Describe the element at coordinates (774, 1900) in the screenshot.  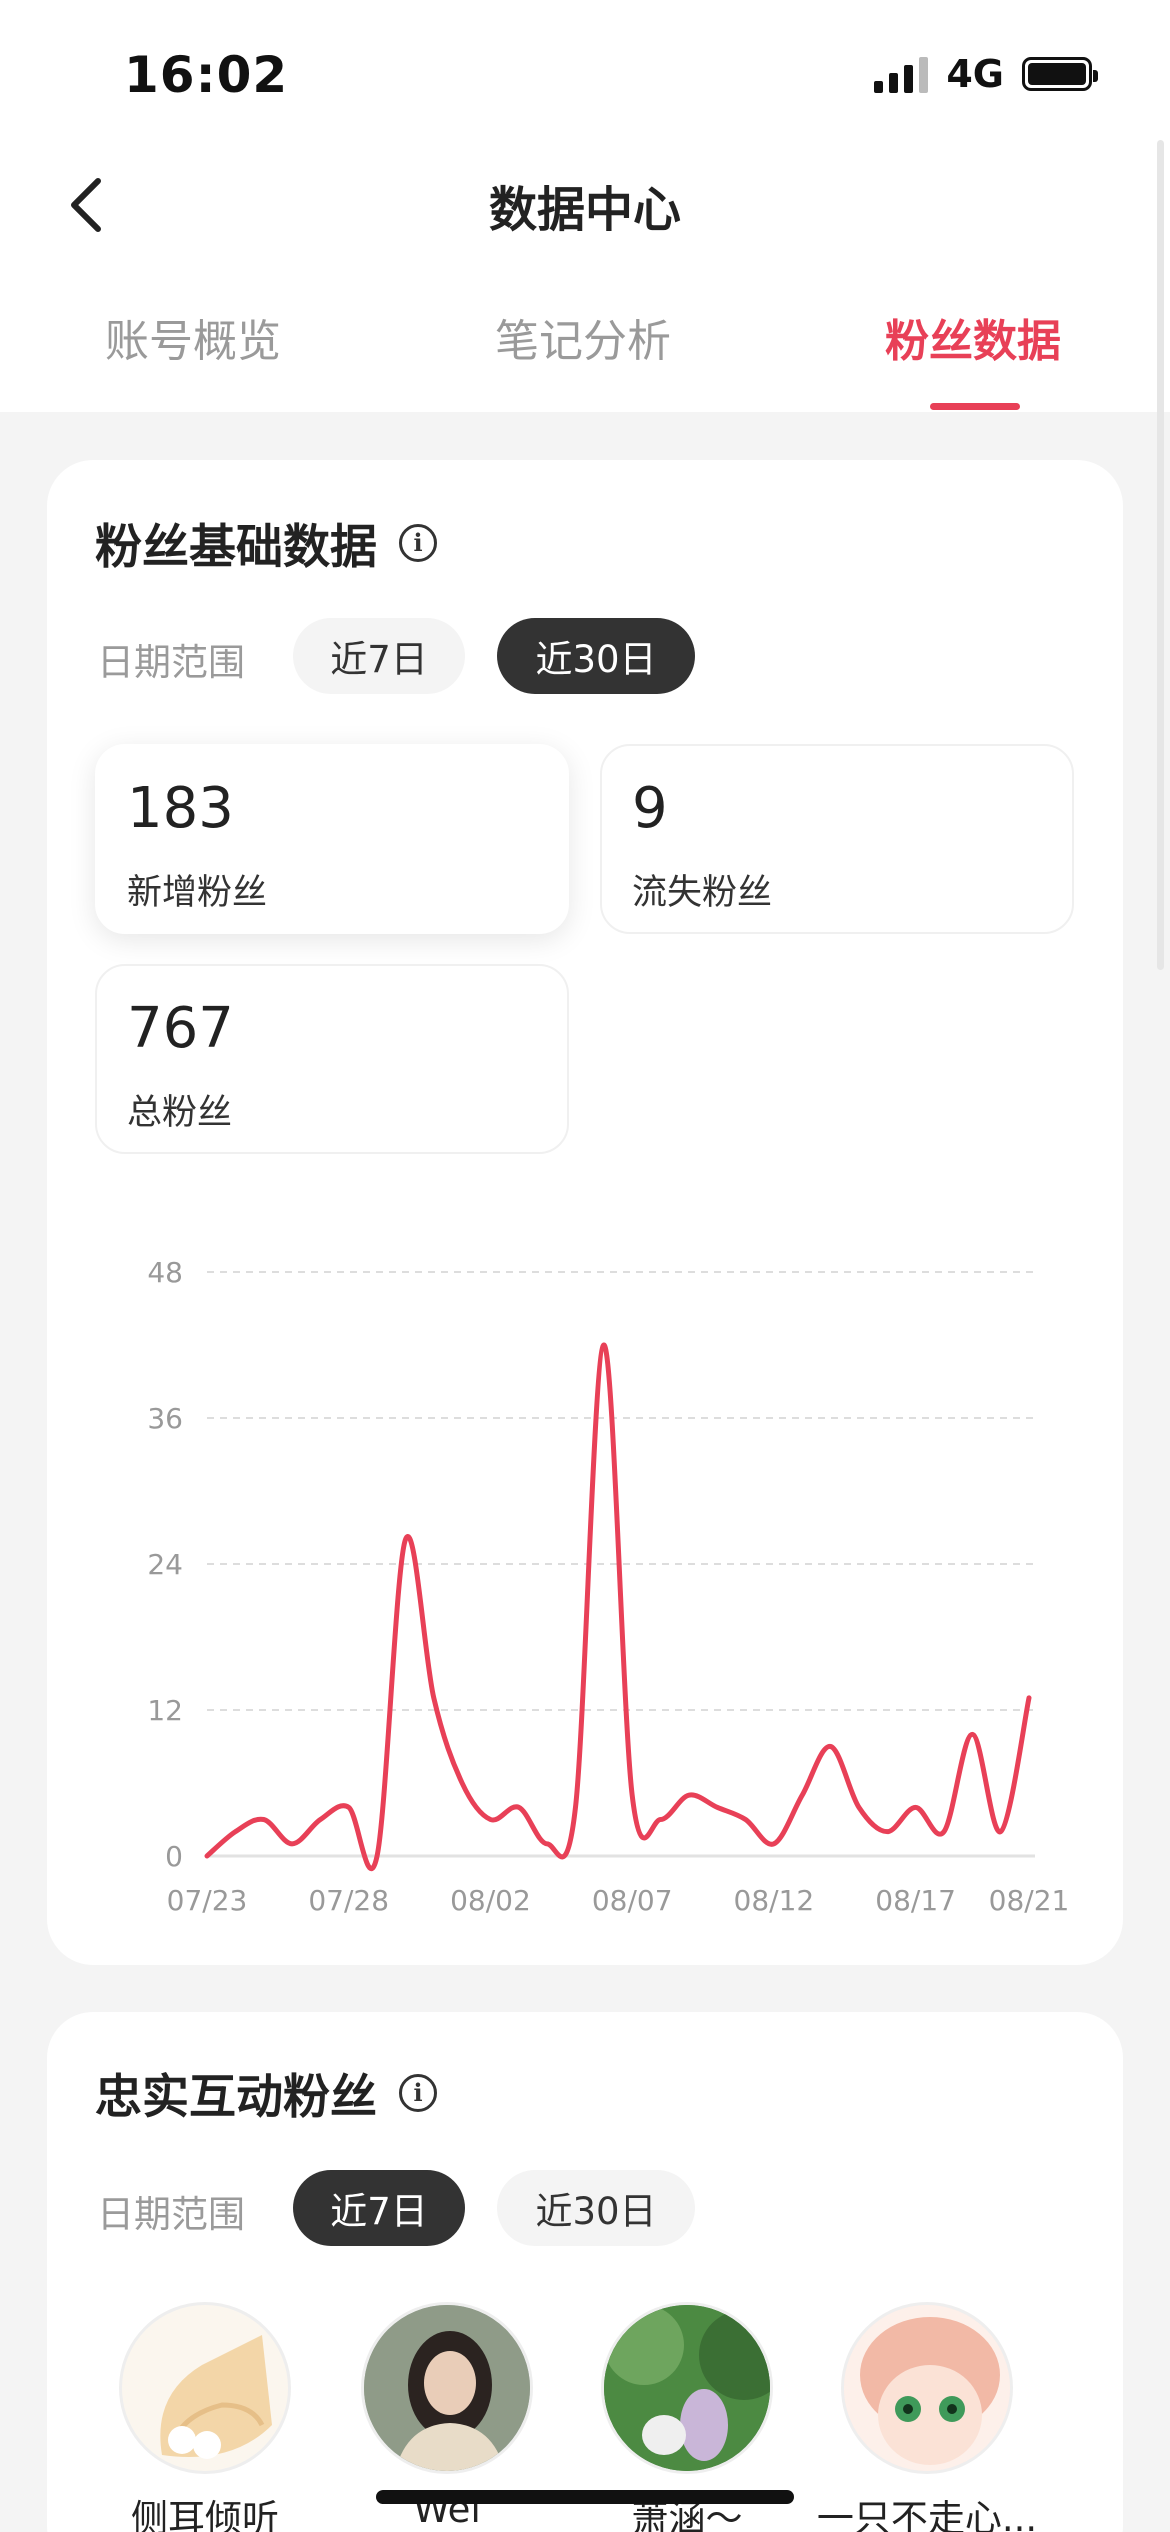
I see `x-tick-label: 08/12` at that location.